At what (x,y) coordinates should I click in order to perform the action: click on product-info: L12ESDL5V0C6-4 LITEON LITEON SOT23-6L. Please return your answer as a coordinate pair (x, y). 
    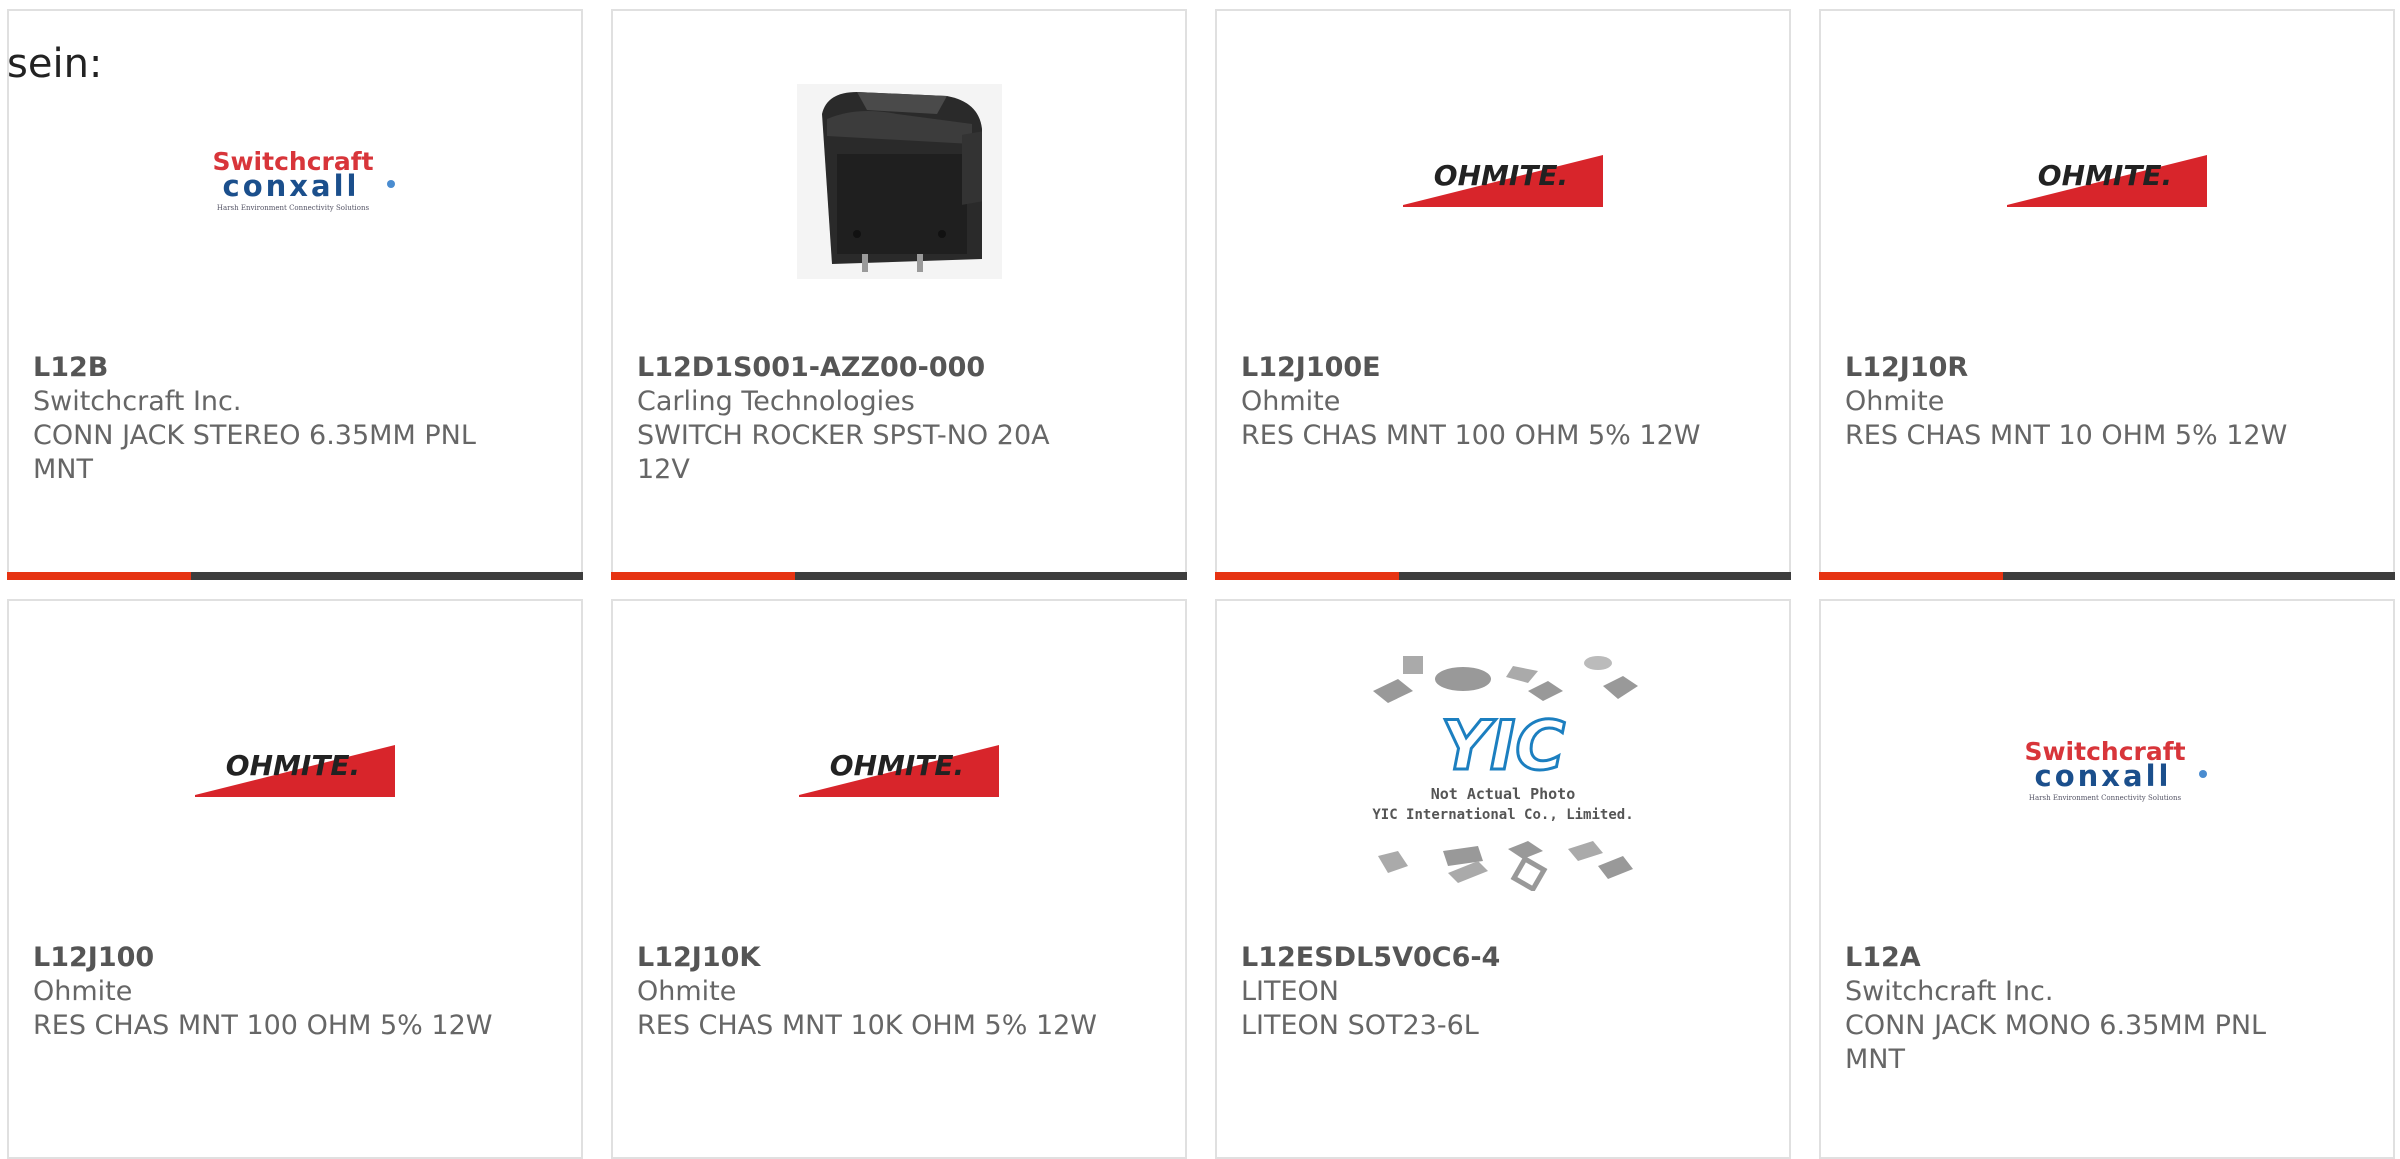
    Looking at the image, I should click on (1471, 992).